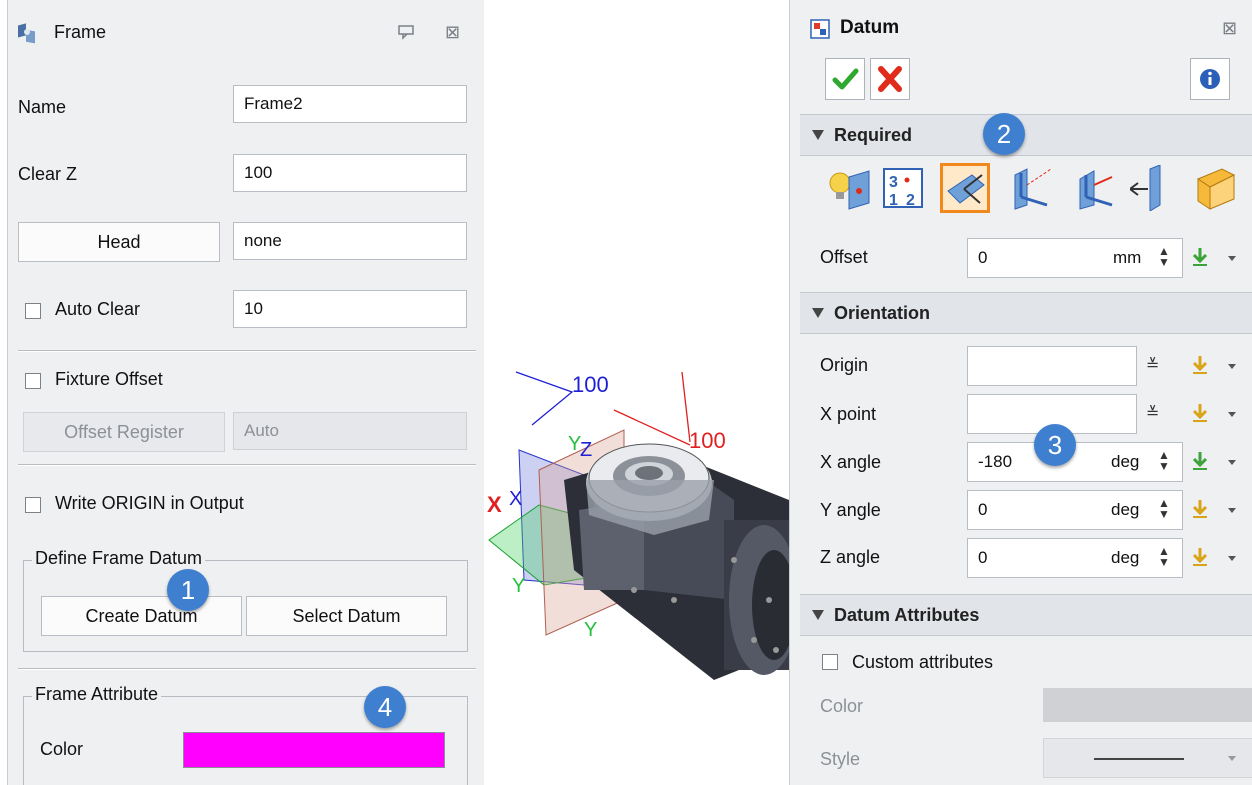 The image size is (1252, 785). What do you see at coordinates (851, 462) in the screenshot?
I see `x-angle-label: X angle` at bounding box center [851, 462].